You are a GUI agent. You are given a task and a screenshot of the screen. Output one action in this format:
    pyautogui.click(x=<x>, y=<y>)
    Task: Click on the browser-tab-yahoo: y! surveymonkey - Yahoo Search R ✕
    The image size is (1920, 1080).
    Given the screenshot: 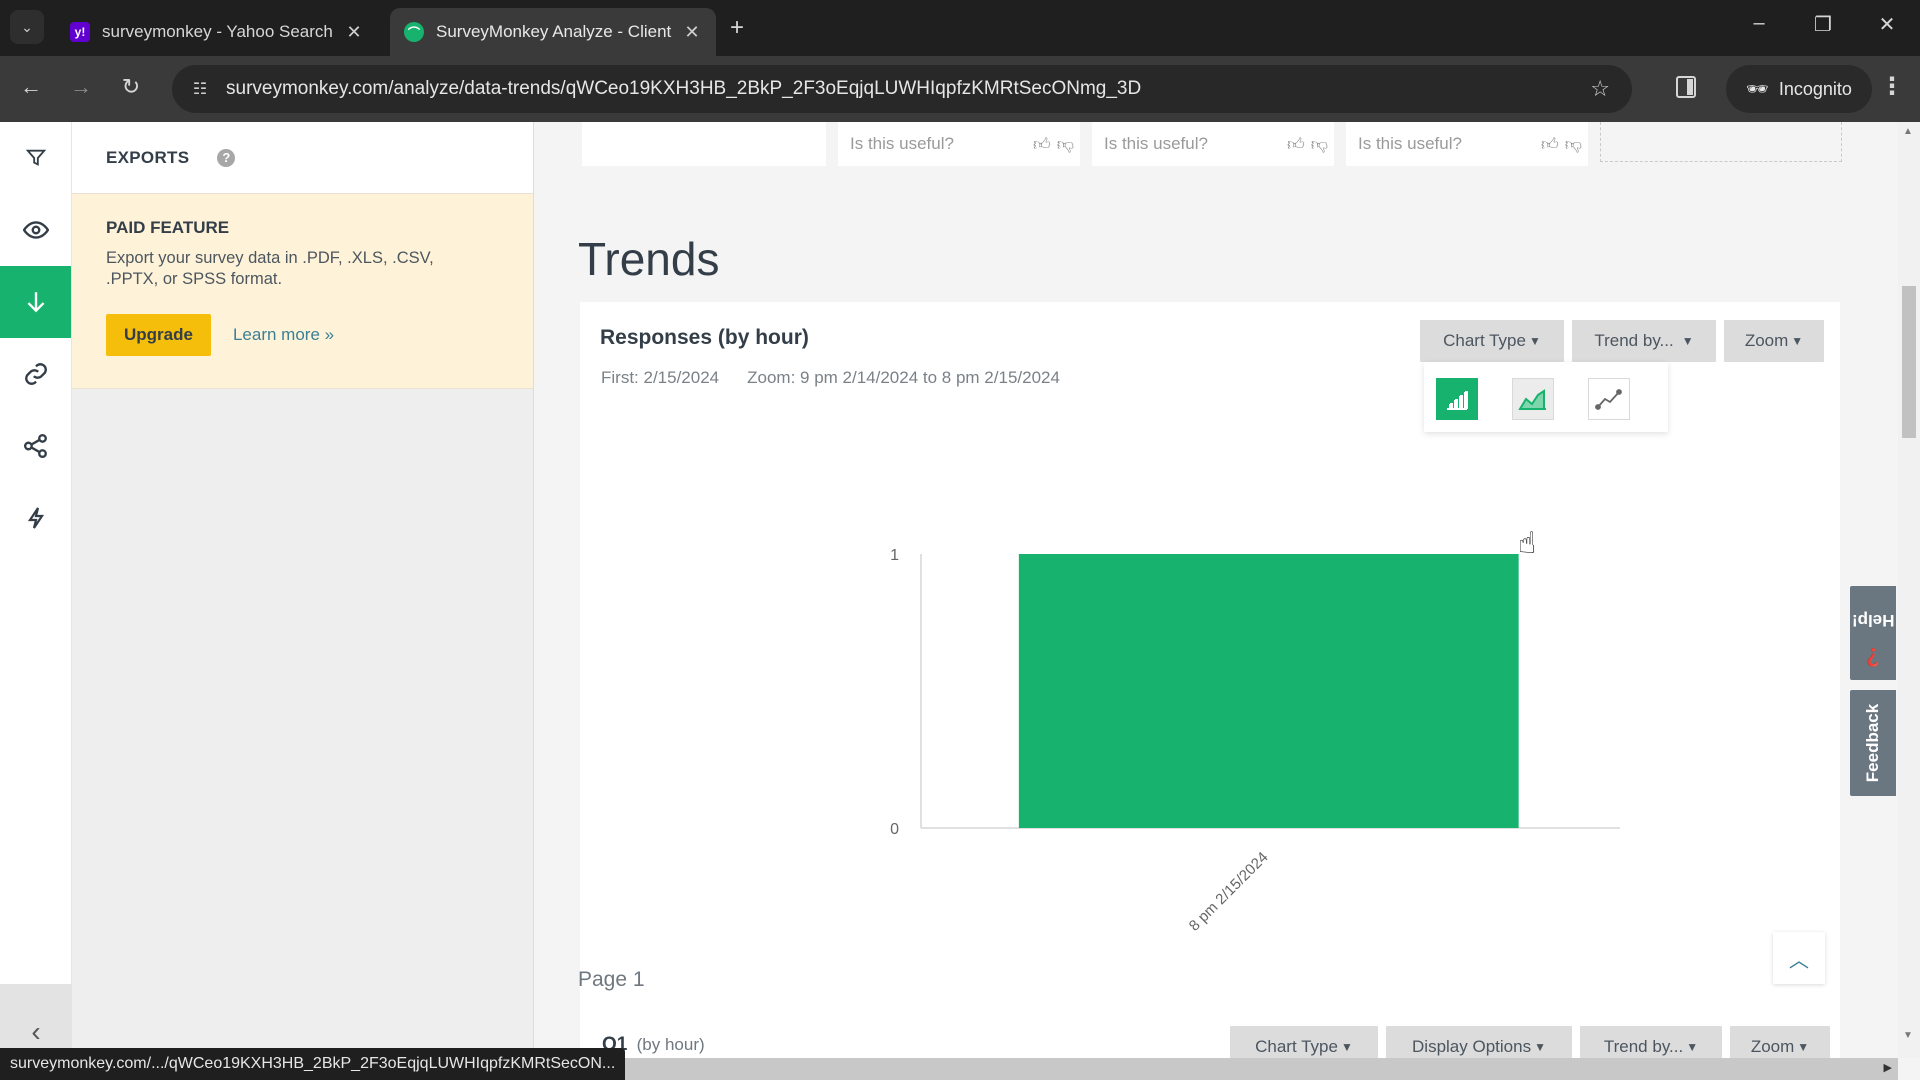 What is the action you would take?
    pyautogui.click(x=217, y=32)
    